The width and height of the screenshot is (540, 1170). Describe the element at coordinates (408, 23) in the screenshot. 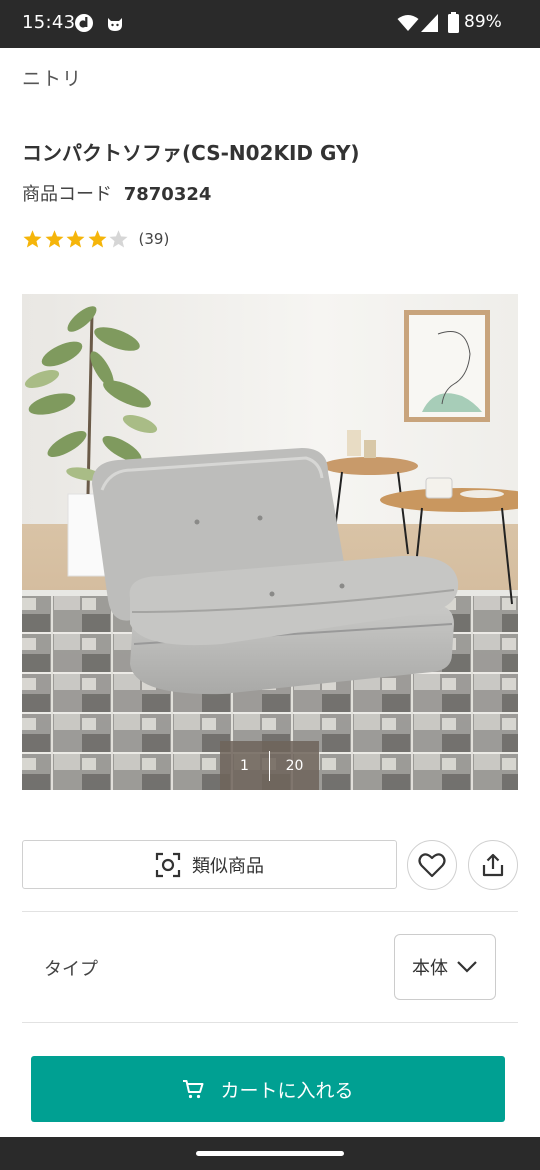

I see `wifi-icon` at that location.